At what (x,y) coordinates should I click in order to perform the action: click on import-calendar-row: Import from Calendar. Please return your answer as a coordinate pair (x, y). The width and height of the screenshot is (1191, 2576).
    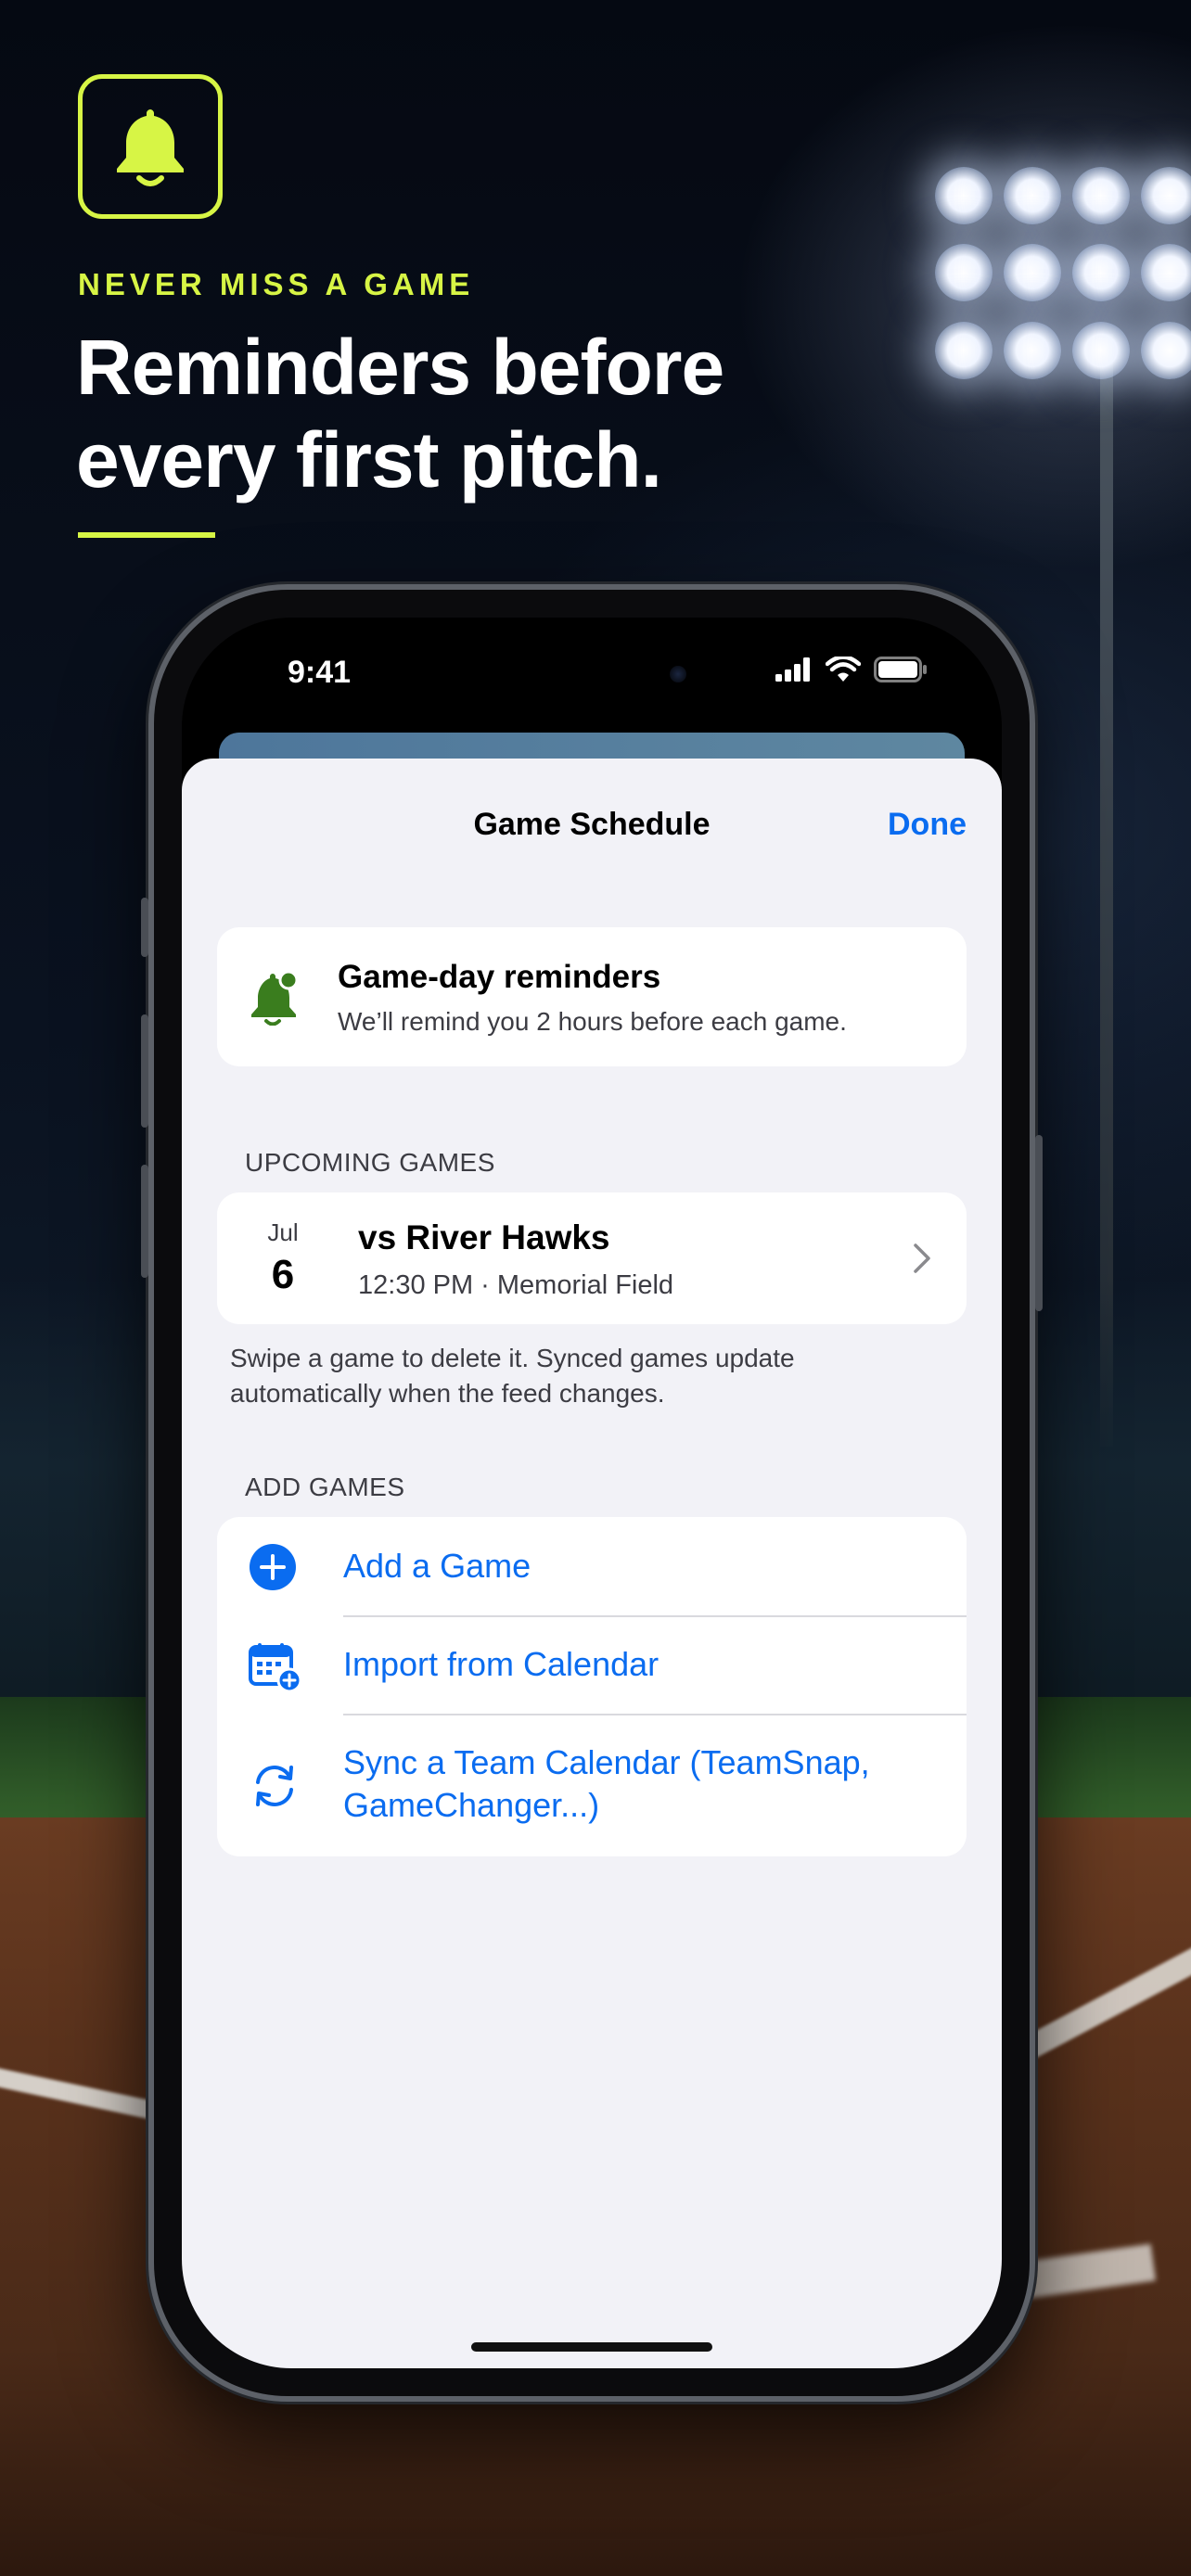
    Looking at the image, I should click on (592, 1666).